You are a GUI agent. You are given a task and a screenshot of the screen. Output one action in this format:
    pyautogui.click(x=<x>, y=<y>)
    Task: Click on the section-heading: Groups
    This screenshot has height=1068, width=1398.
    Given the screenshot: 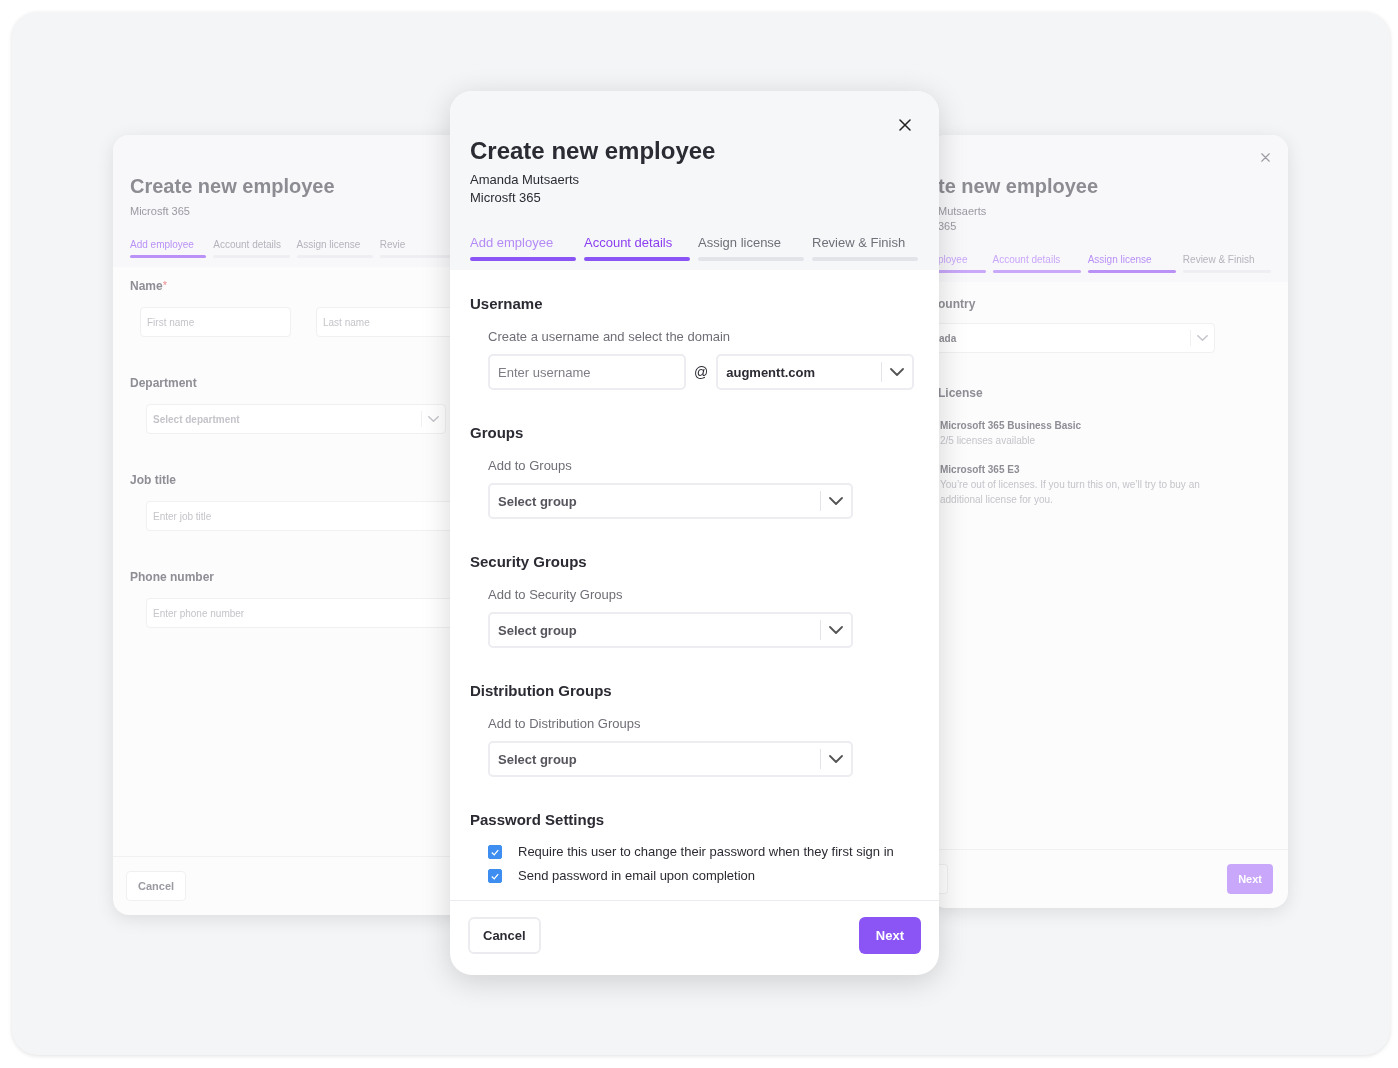 What is the action you would take?
    pyautogui.click(x=497, y=433)
    